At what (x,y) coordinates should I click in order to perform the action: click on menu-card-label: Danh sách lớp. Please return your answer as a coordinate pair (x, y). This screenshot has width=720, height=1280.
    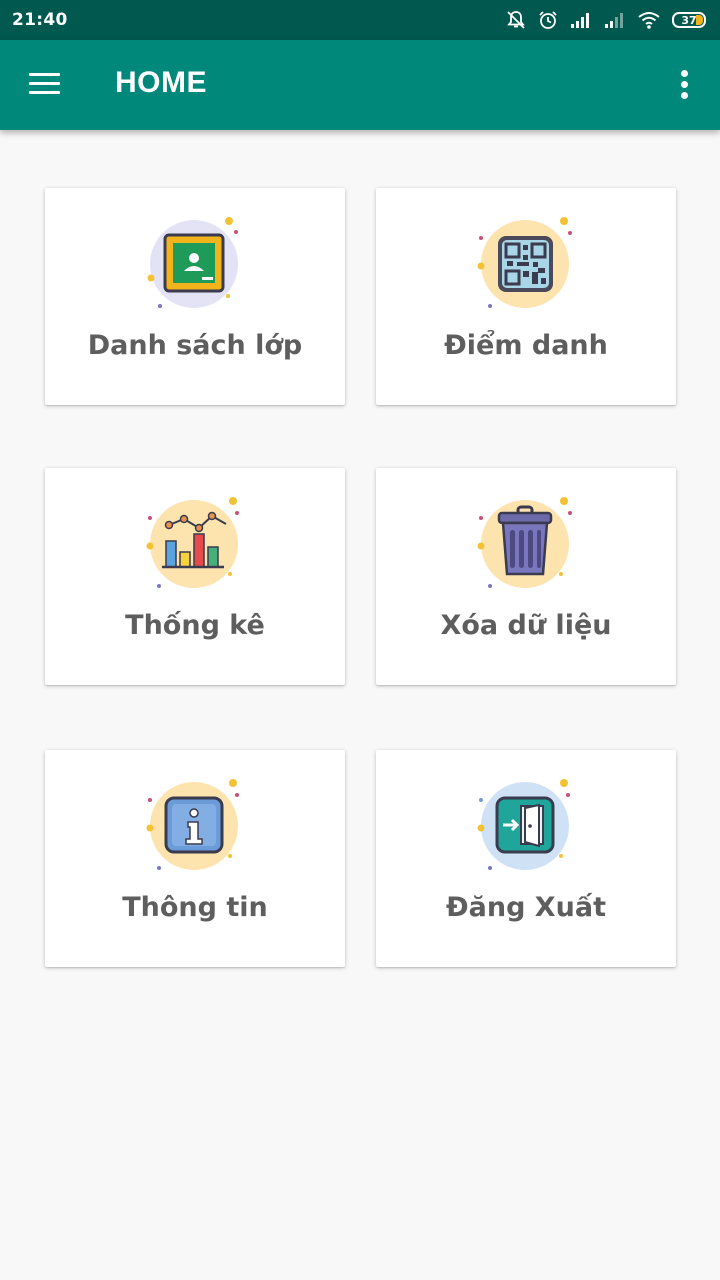
    Looking at the image, I should click on (195, 345).